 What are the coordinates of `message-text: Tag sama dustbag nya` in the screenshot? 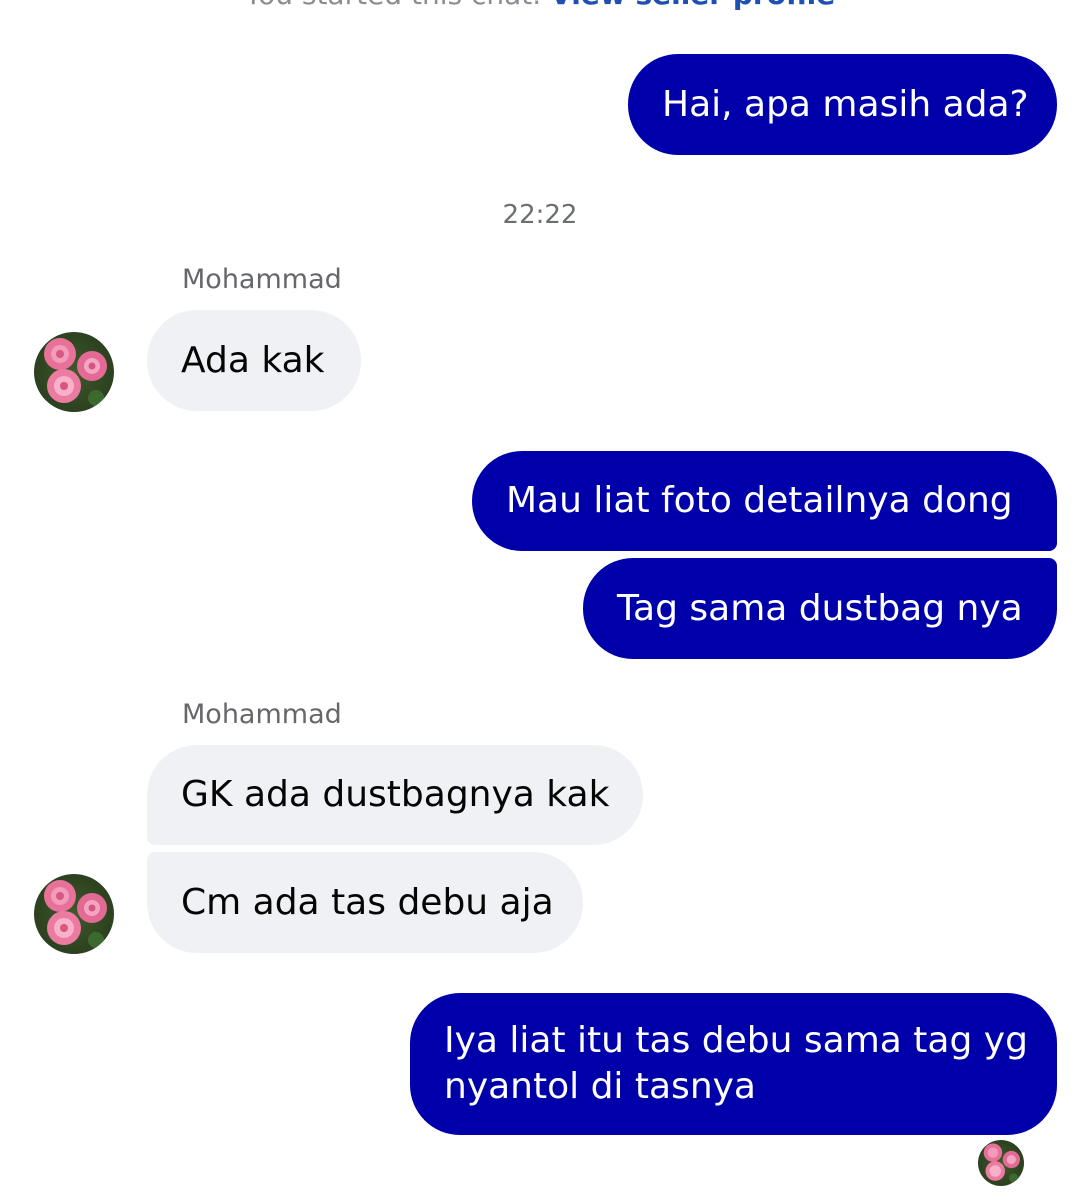 It's located at (820, 608).